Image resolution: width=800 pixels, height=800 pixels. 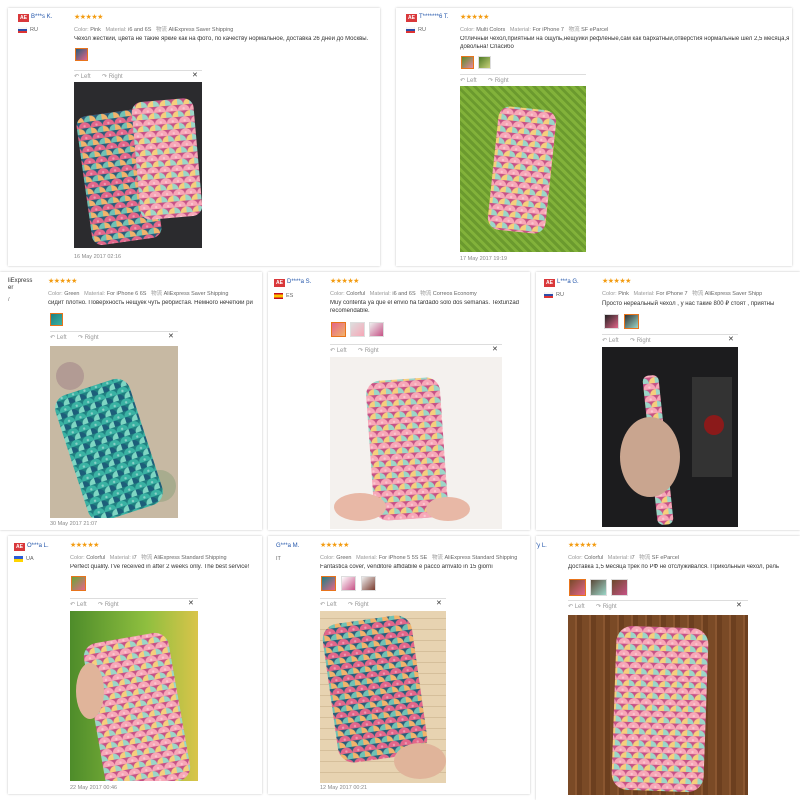 I want to click on photo-viewer: ↶ Left ↷ Right ✕ 12 May 2017 00:21, so click(x=383, y=696).